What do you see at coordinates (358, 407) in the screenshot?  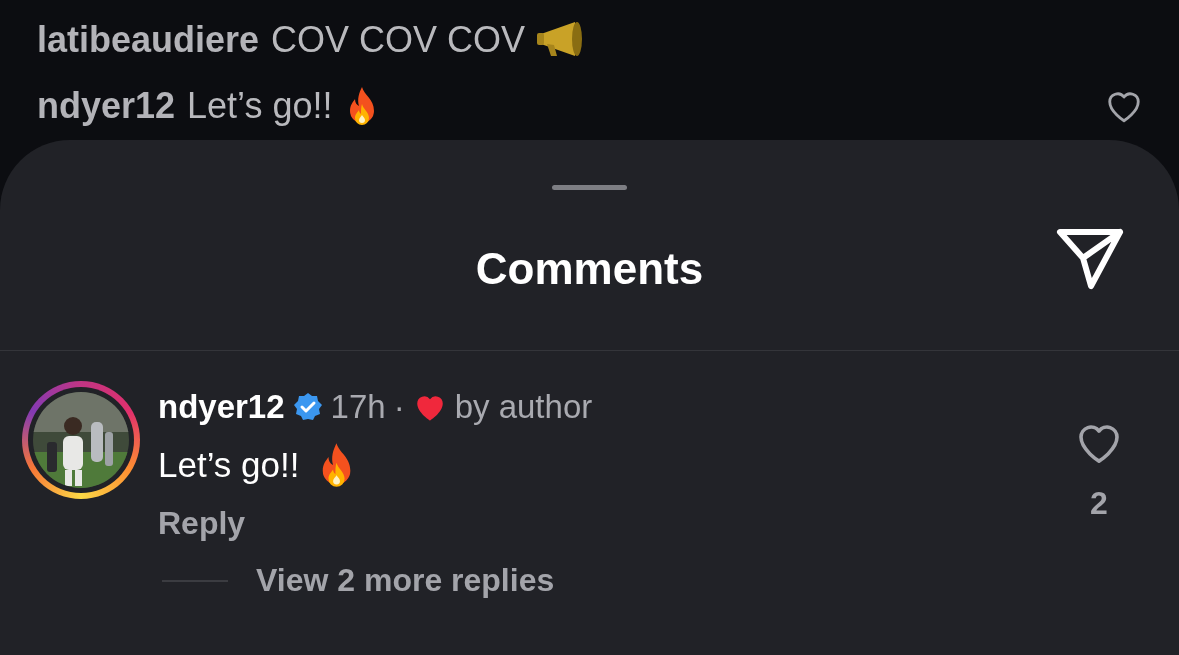 I see `timestamp: 17h` at bounding box center [358, 407].